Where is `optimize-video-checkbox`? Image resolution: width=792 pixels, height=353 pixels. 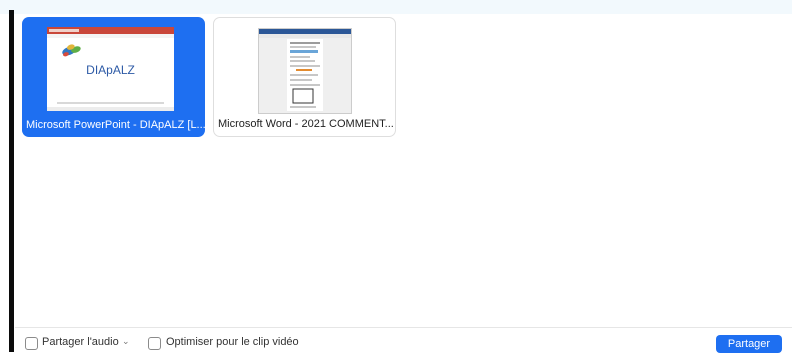 optimize-video-checkbox is located at coordinates (154, 343).